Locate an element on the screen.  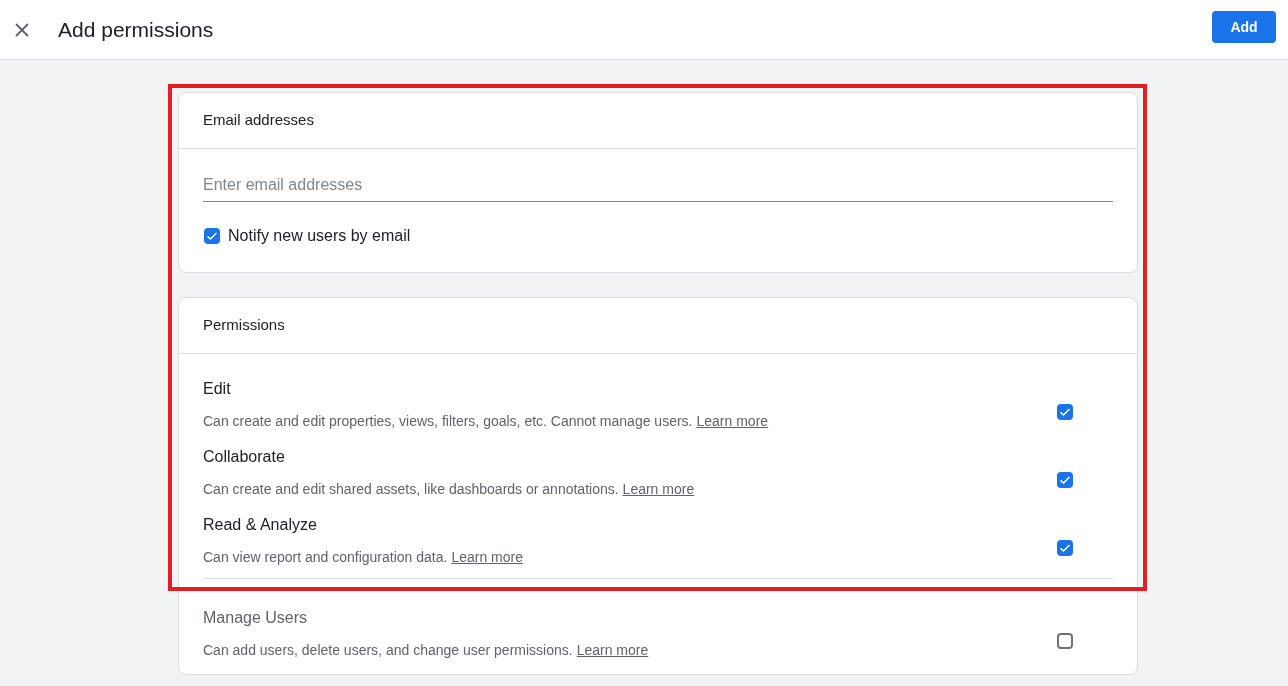
permission-name: Collaborate is located at coordinates (244, 457).